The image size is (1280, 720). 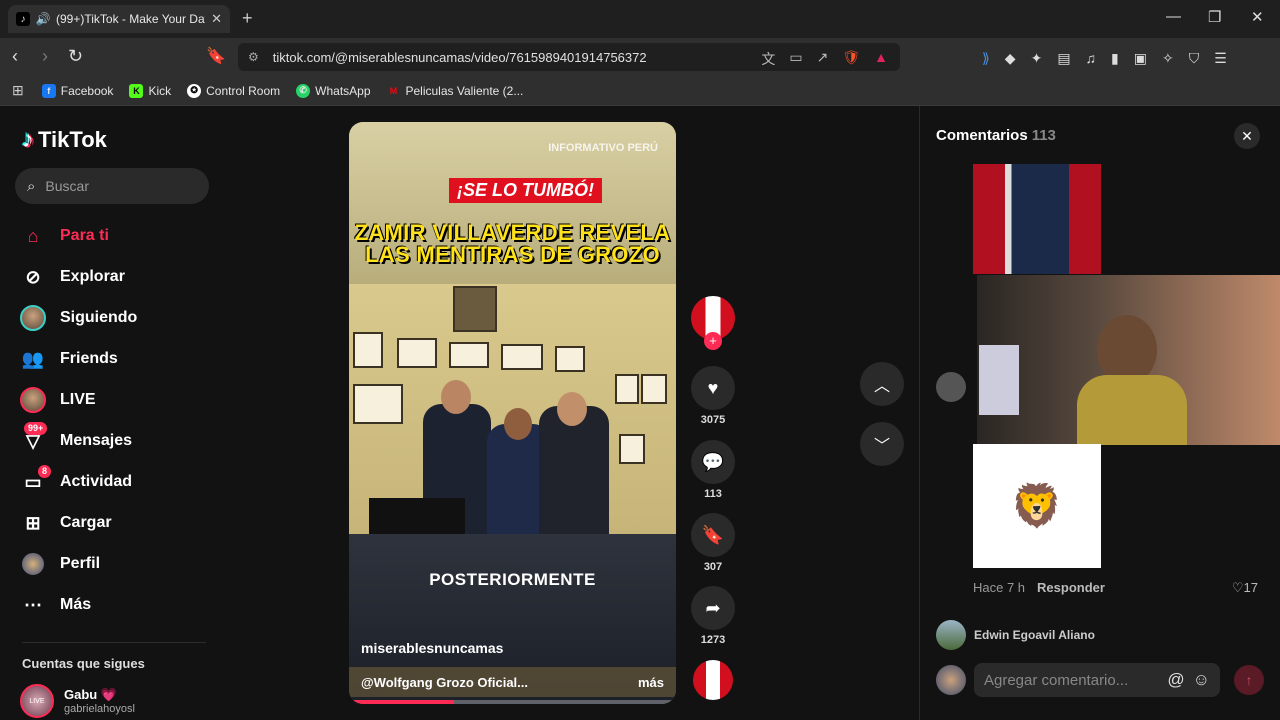 What do you see at coordinates (33, 235) in the screenshot?
I see `home-icon: ⌂` at bounding box center [33, 235].